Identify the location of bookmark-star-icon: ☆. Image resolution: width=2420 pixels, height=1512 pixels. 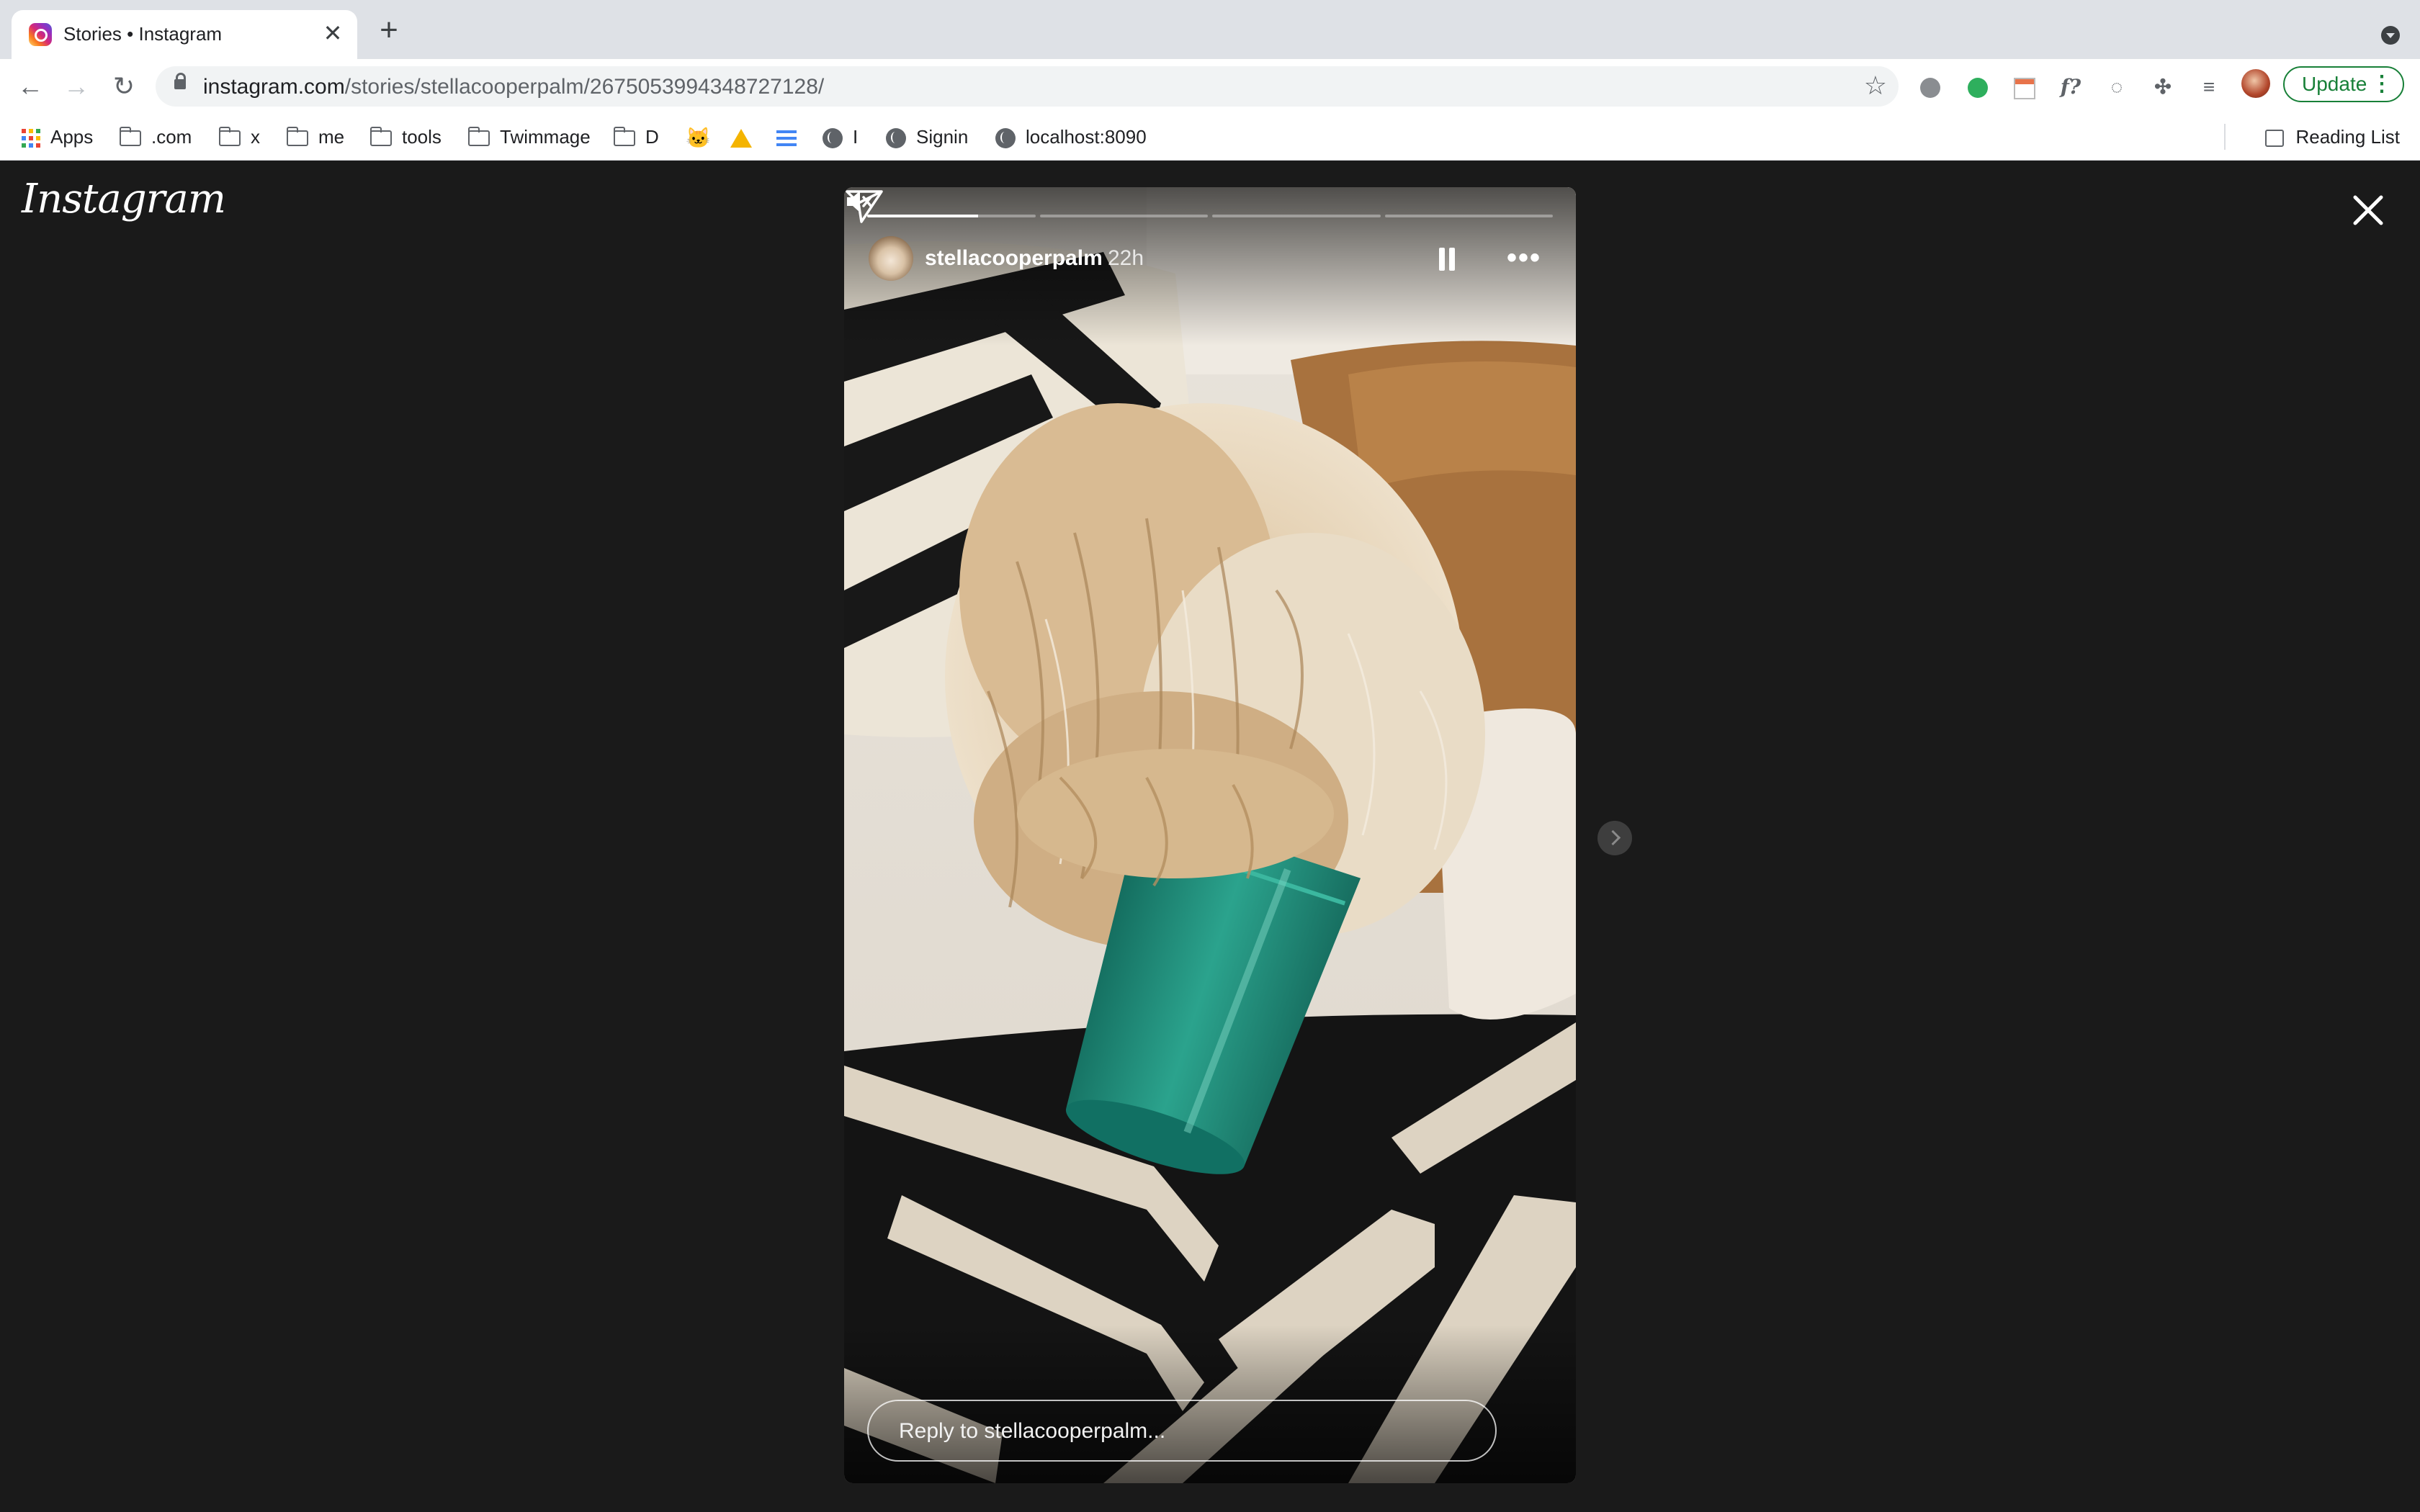
(1875, 86).